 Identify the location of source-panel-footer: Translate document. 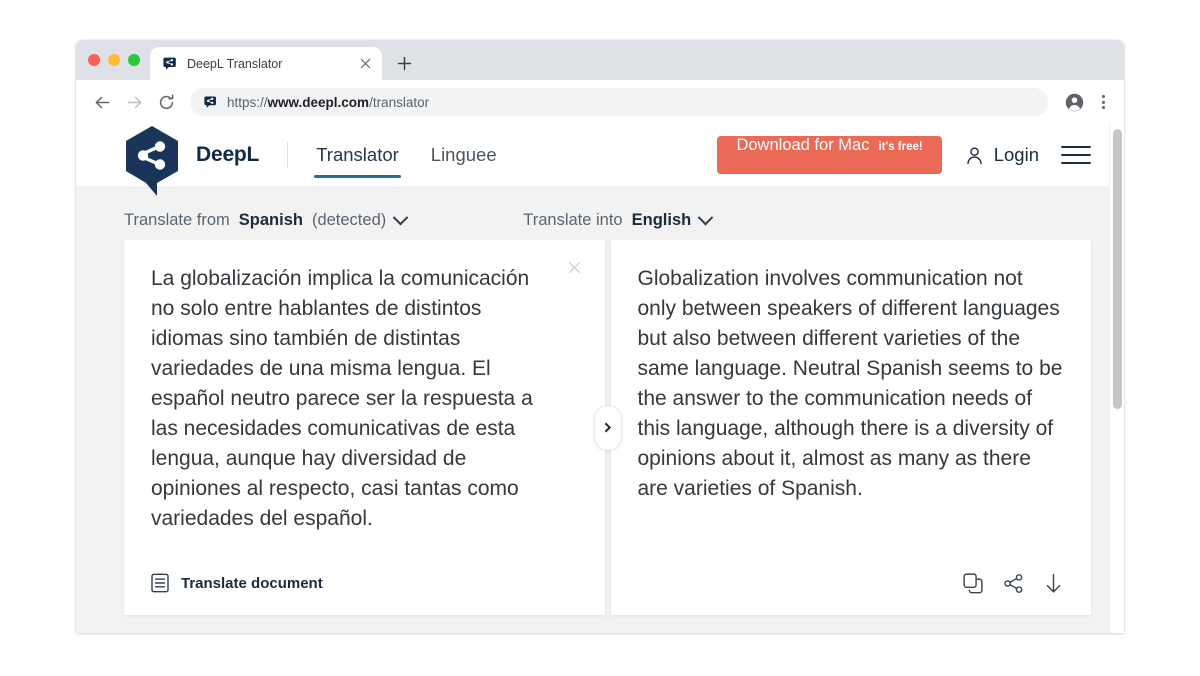
(364, 583).